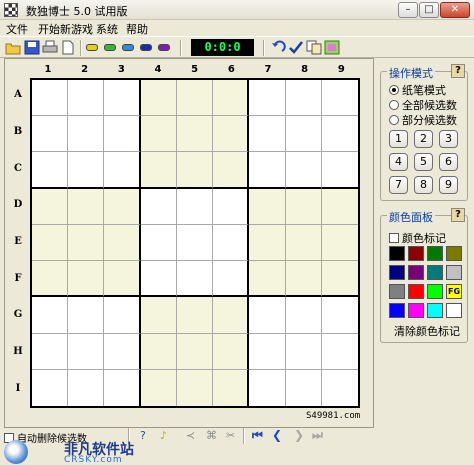 The height and width of the screenshot is (465, 474). I want to click on number-button-4: 4, so click(398, 162).